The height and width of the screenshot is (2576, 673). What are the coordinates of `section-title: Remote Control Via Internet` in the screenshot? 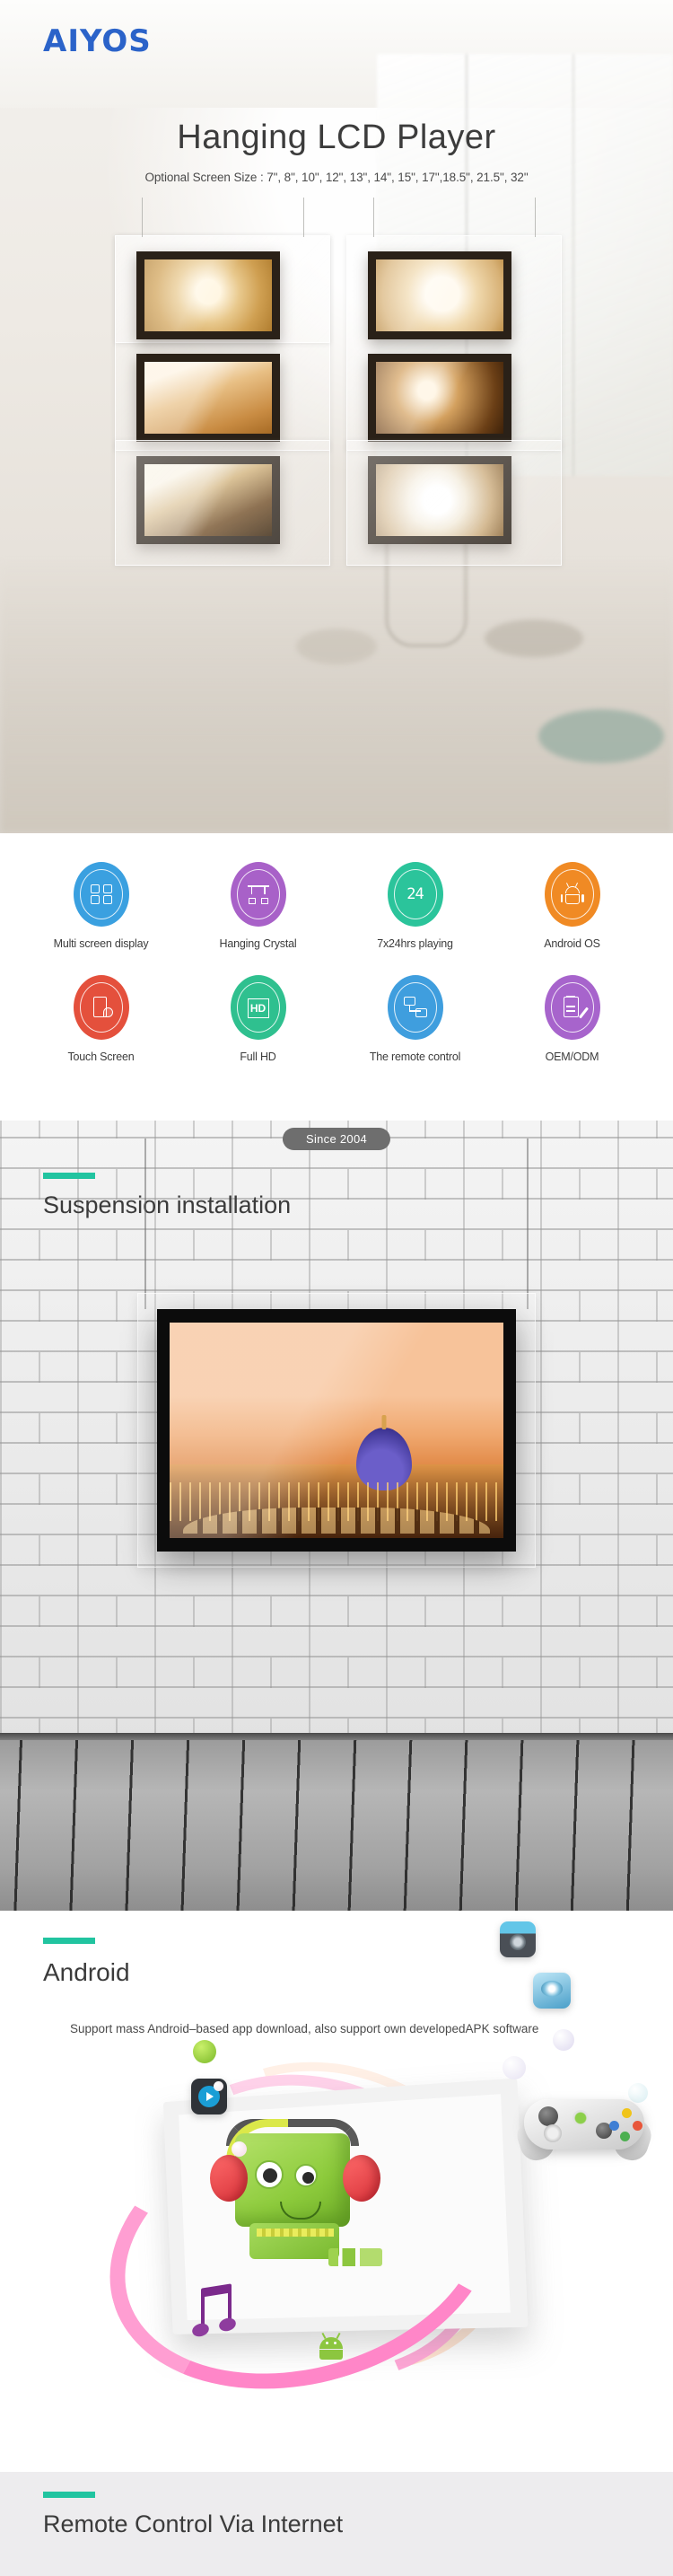 It's located at (193, 2523).